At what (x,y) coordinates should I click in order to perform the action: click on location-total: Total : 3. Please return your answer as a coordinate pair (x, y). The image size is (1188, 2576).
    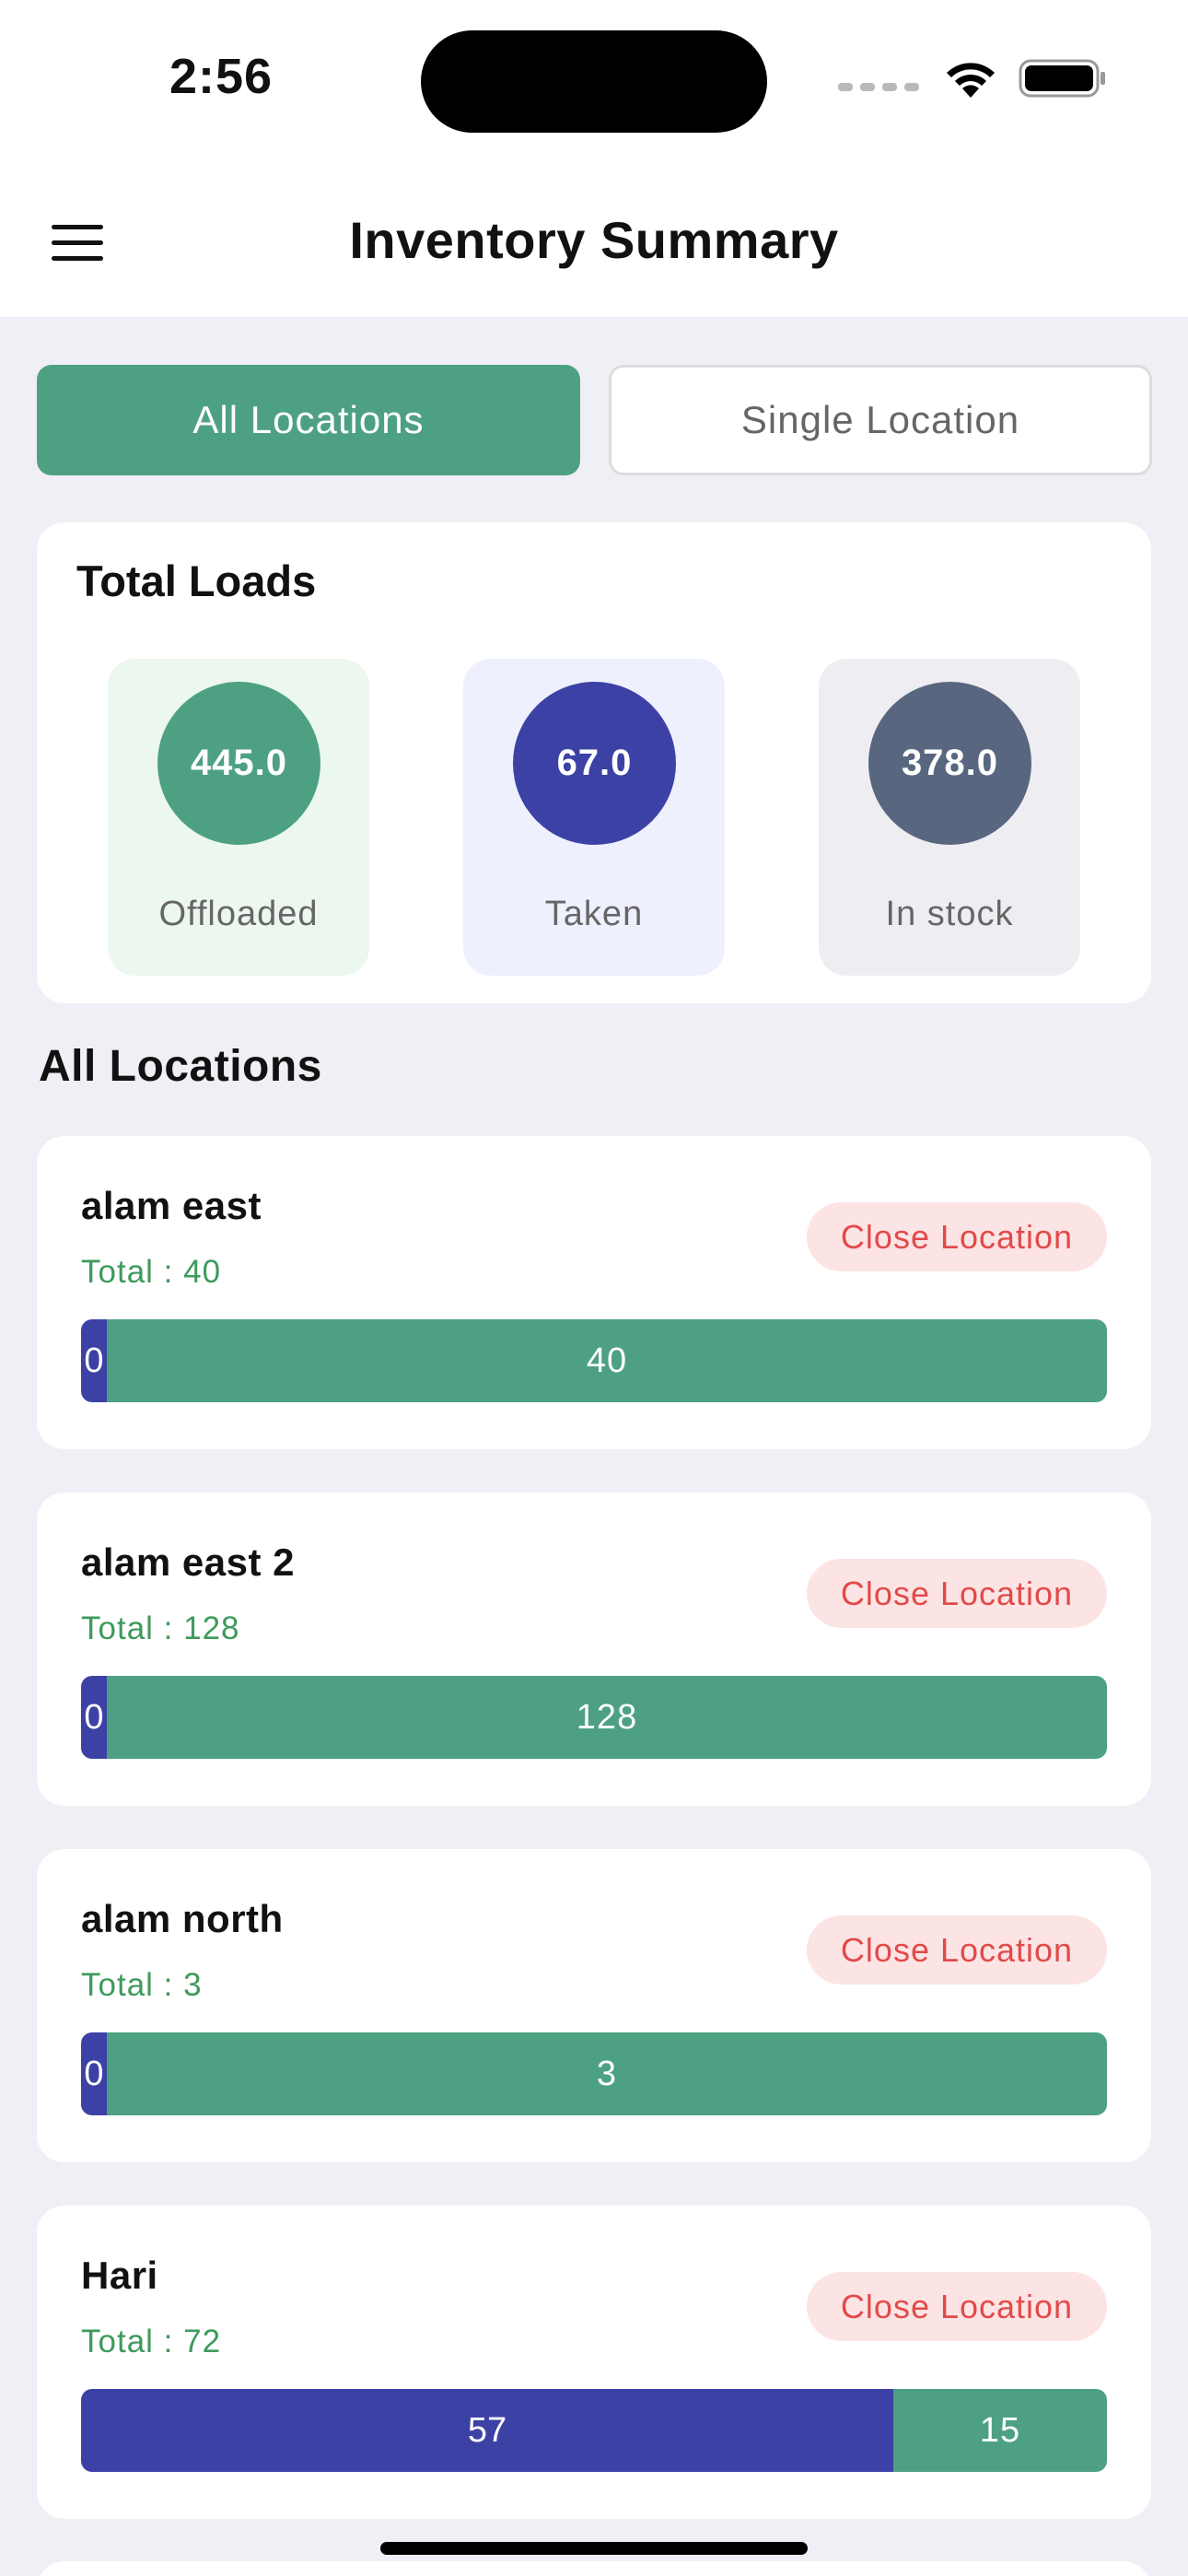
    Looking at the image, I should click on (142, 1985).